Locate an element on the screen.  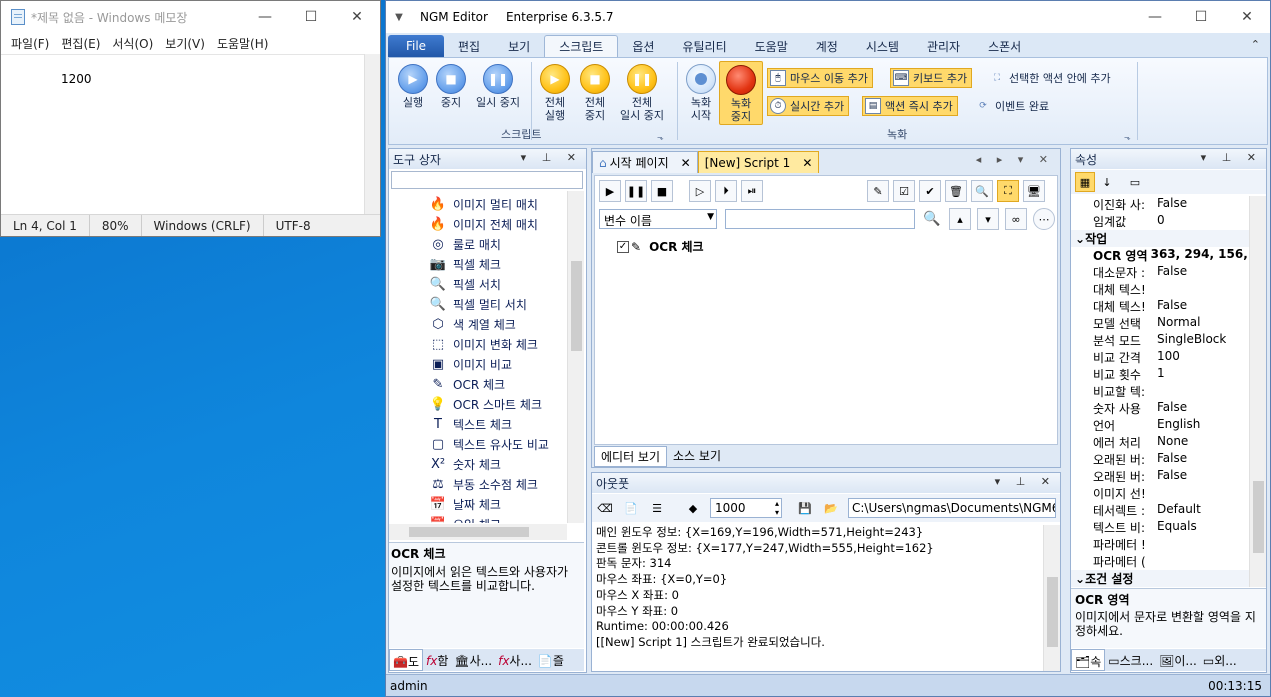
property-row: 이미지 선! is located at coordinates (1160, 493).